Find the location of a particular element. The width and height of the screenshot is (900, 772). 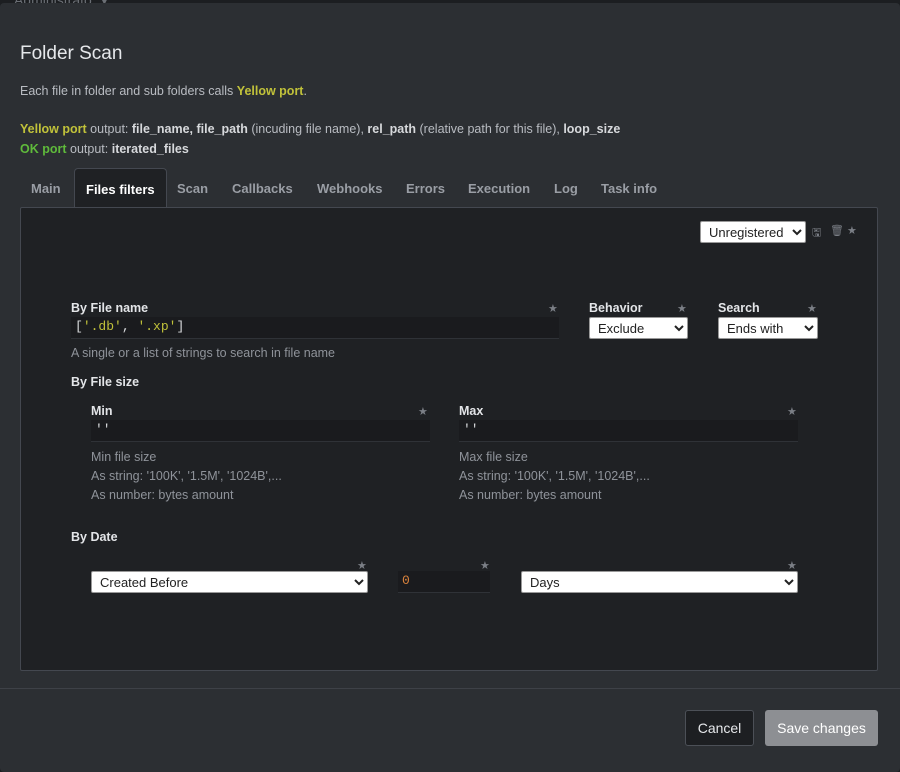

number-token: 0 is located at coordinates (406, 580).